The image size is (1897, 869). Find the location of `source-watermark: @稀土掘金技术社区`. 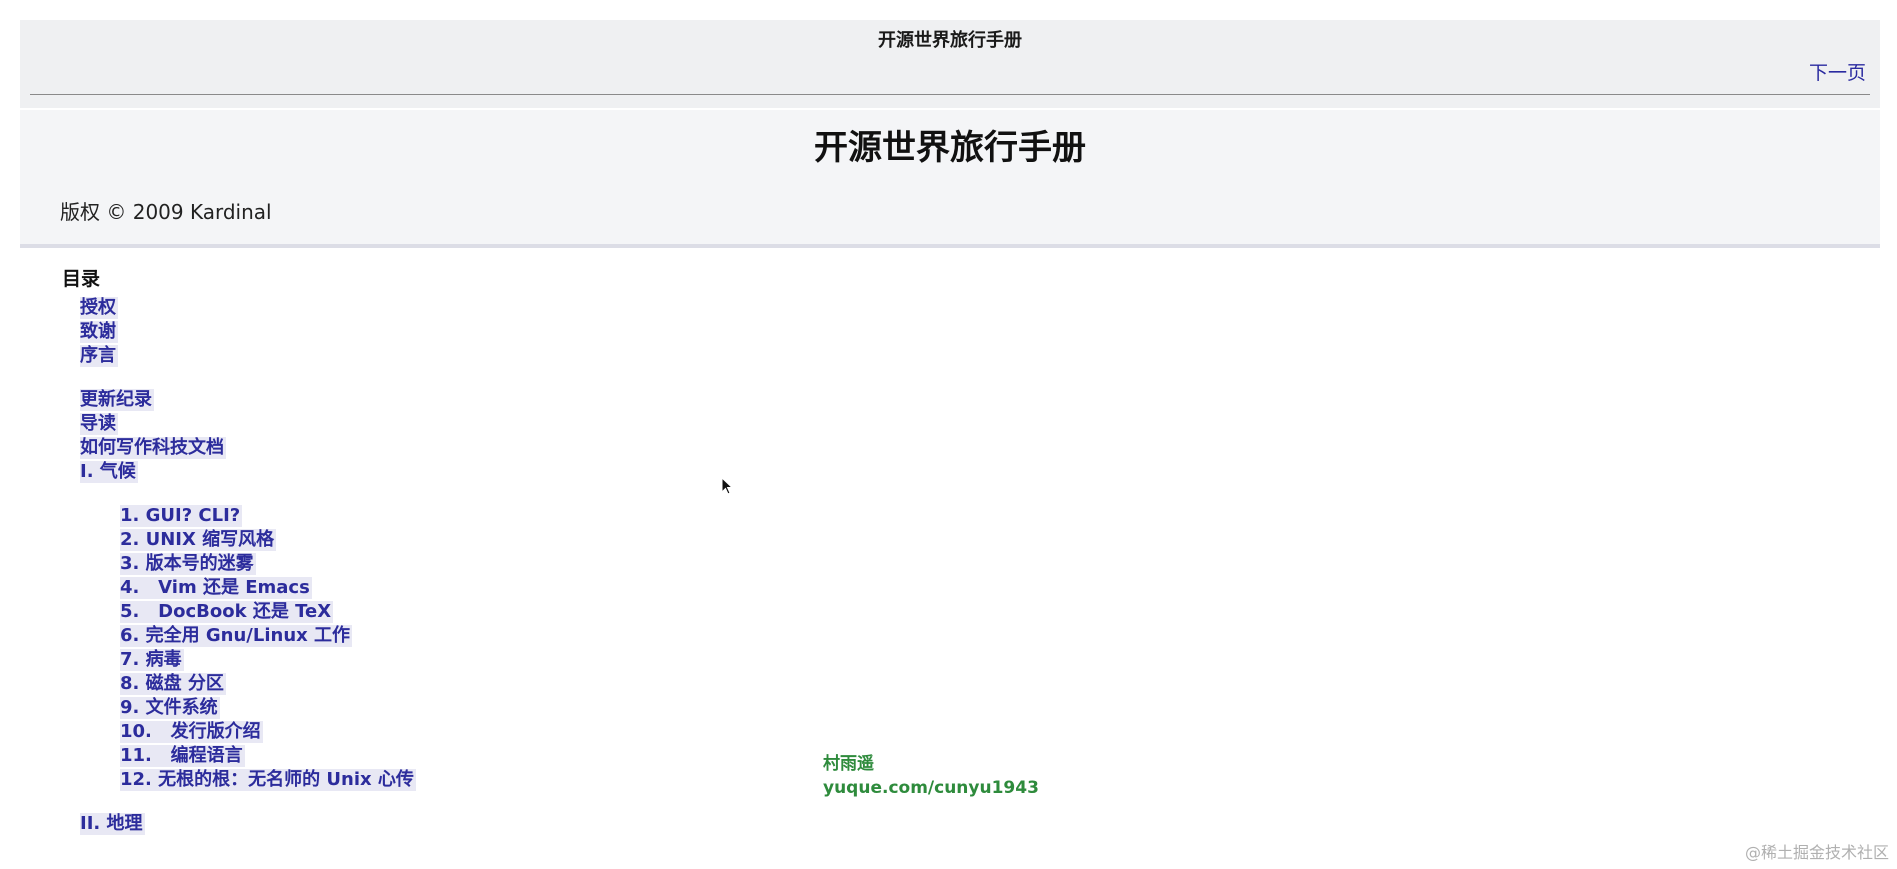

source-watermark: @稀土掘金技术社区 is located at coordinates (1816, 852).